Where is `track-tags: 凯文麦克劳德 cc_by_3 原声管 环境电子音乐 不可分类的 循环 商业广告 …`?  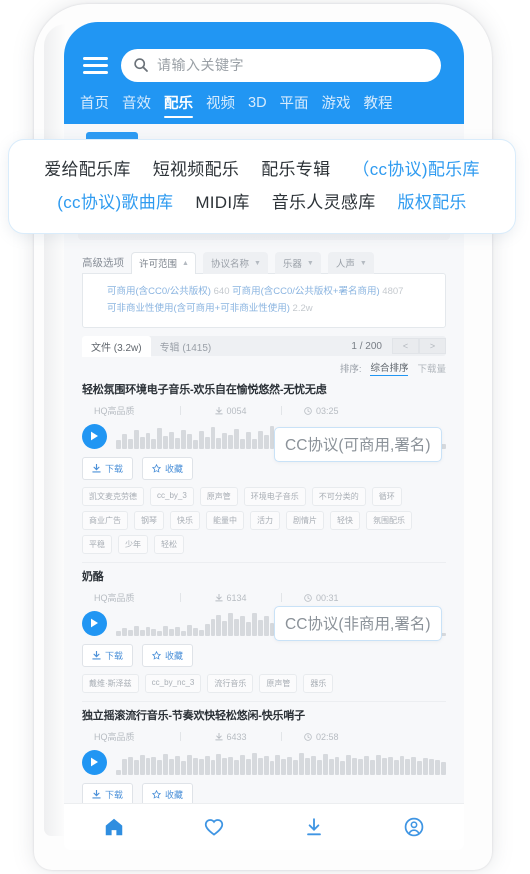
track-tags: 凯文麦克劳德 cc_by_3 原声管 环境电子音乐 不可分类的 循环 商业广告 … is located at coordinates (264, 520).